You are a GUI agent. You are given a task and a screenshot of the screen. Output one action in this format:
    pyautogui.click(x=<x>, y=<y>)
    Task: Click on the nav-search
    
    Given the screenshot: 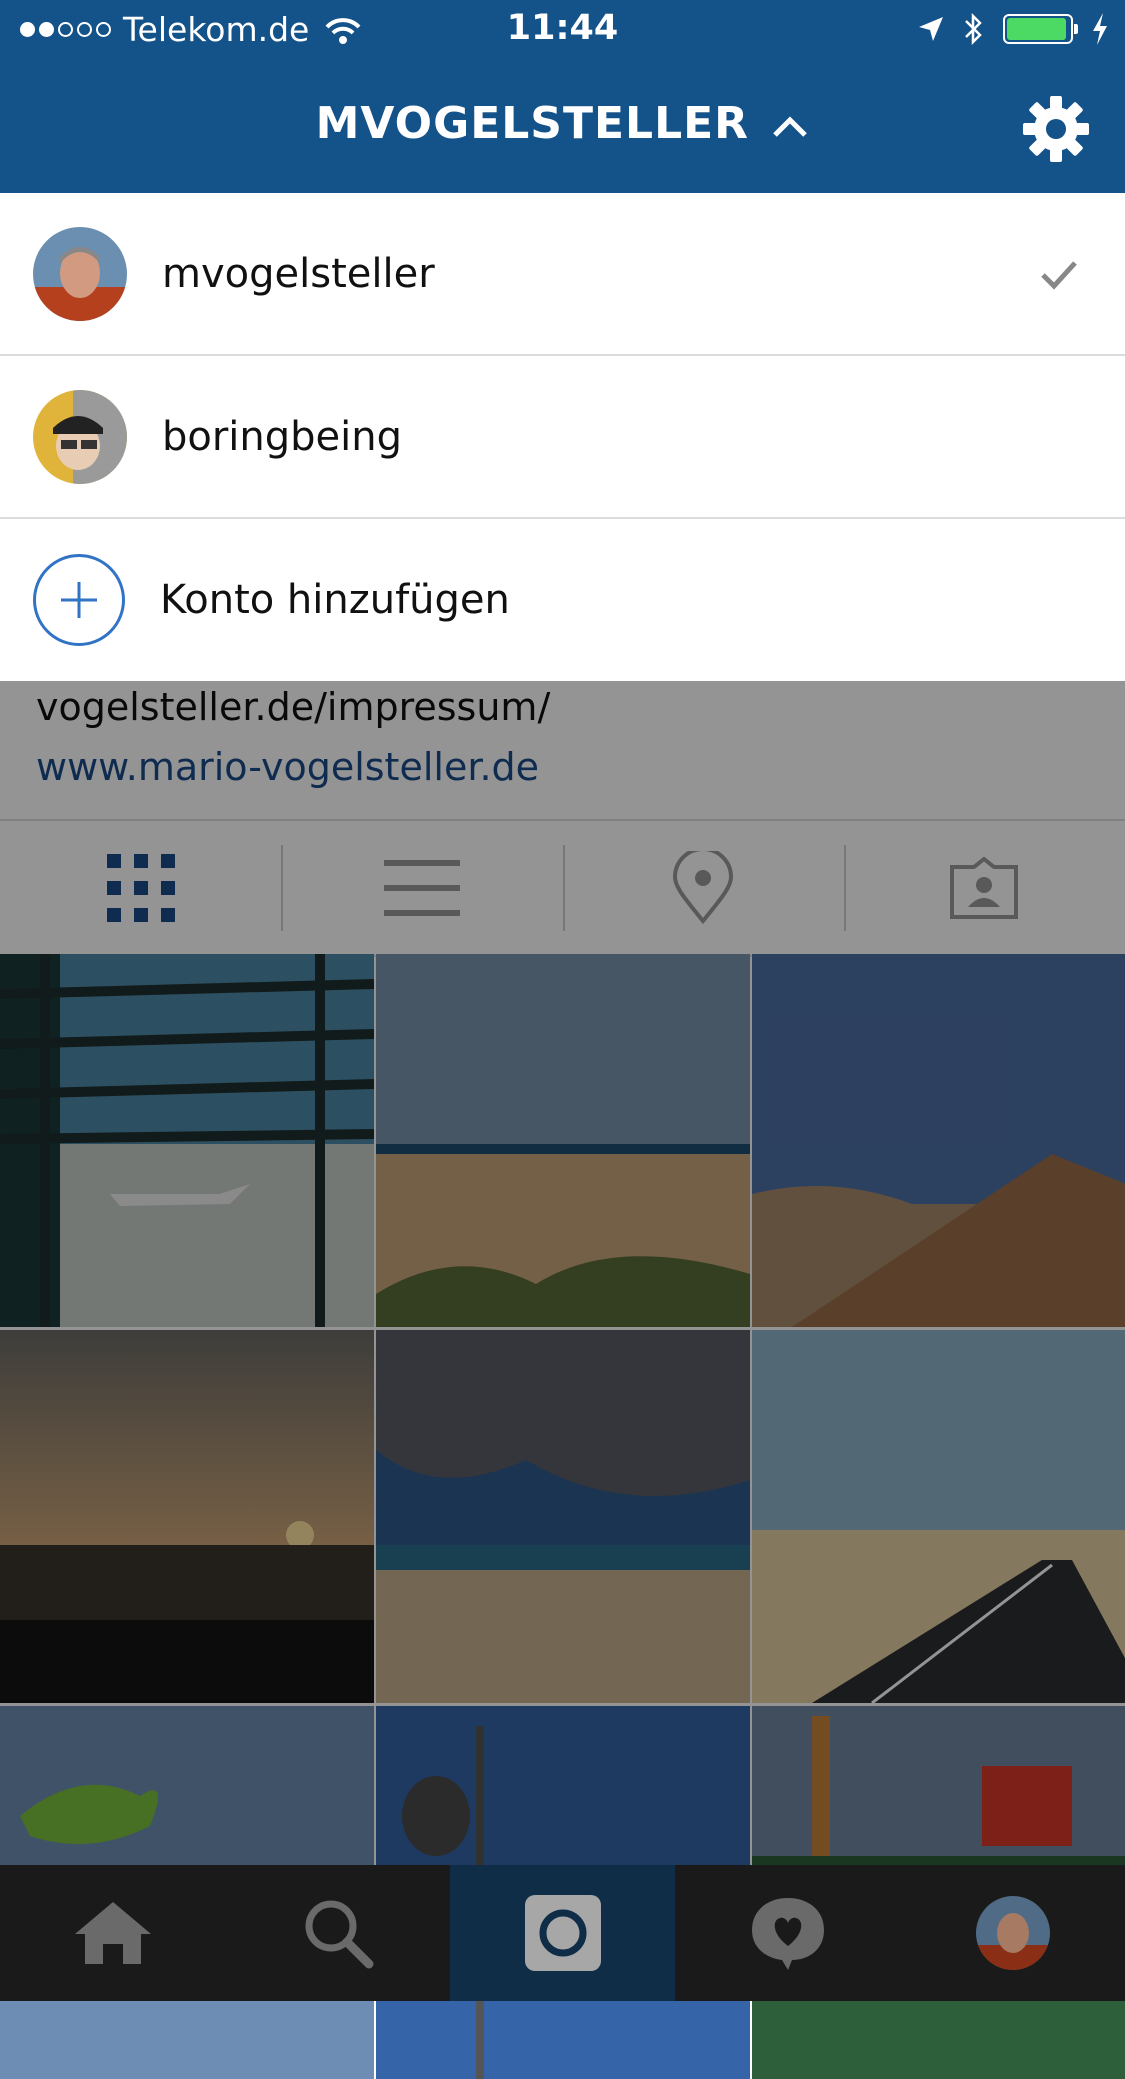 What is the action you would take?
    pyautogui.click(x=337, y=1933)
    